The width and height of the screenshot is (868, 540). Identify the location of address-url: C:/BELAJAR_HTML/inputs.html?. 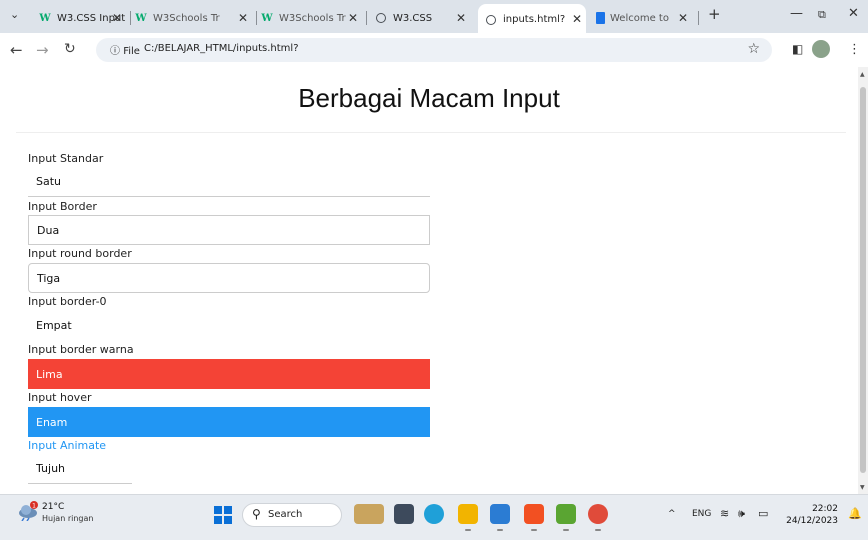
(221, 48).